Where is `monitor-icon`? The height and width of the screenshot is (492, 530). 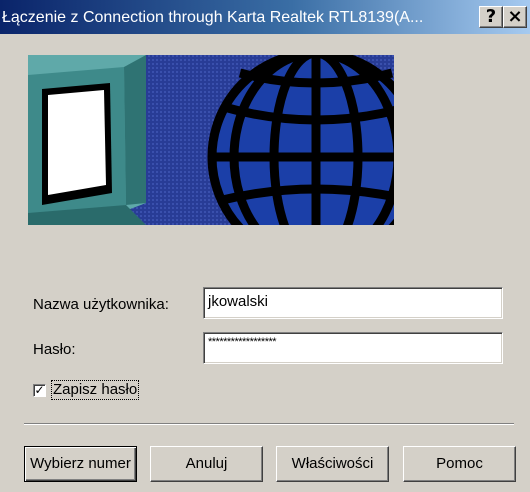
monitor-icon is located at coordinates (87, 140).